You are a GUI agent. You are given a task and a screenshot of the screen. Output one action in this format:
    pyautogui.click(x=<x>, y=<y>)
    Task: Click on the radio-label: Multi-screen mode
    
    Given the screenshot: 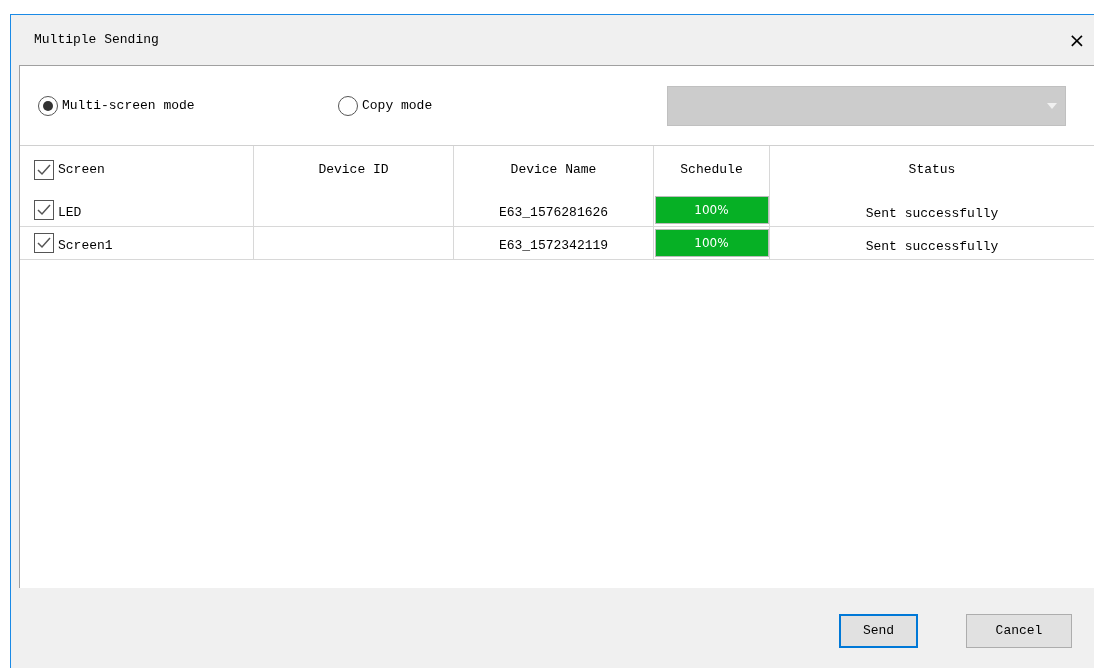 What is the action you would take?
    pyautogui.click(x=128, y=105)
    